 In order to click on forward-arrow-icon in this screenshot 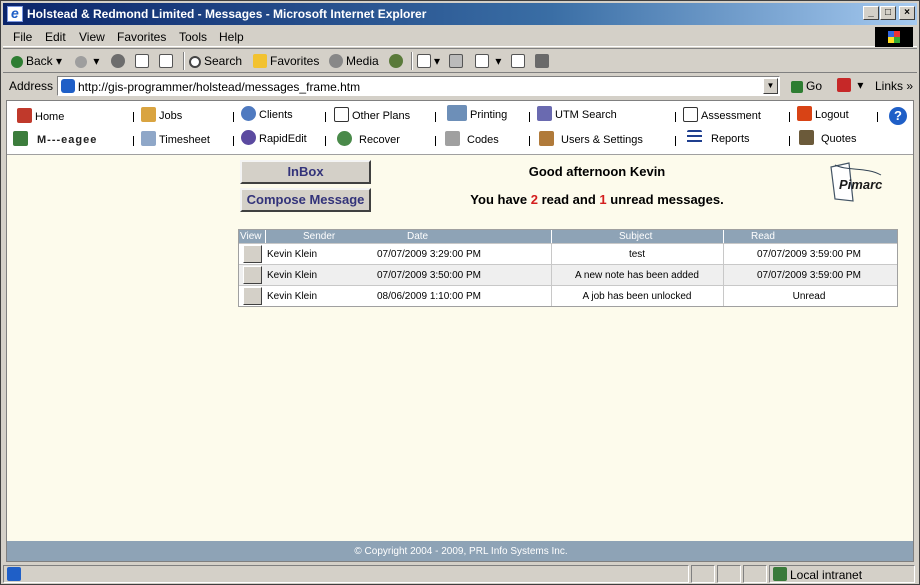, I will do `click(81, 62)`.